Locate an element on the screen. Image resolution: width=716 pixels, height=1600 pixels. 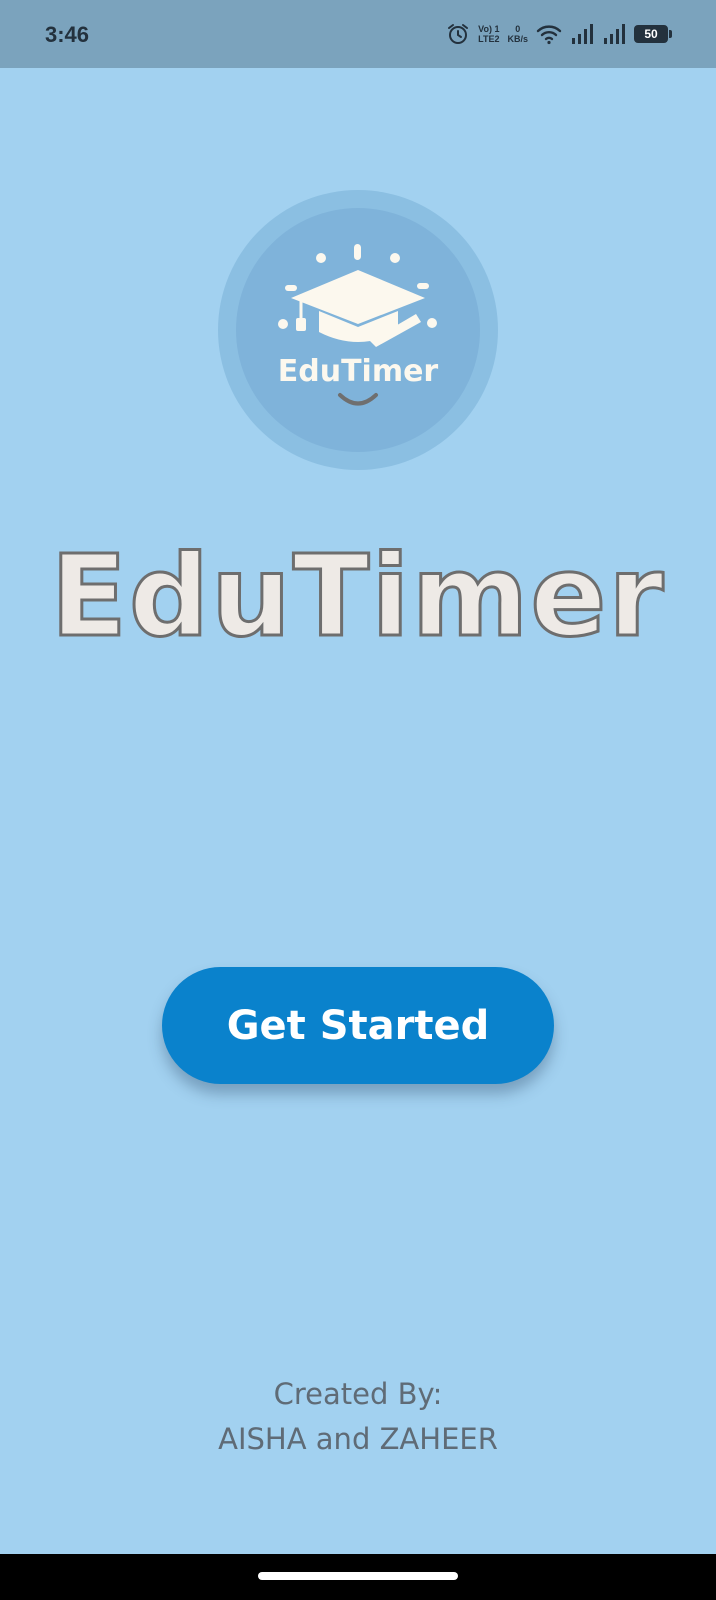
credits-authors: AISHA and ZAHEER is located at coordinates (358, 1439).